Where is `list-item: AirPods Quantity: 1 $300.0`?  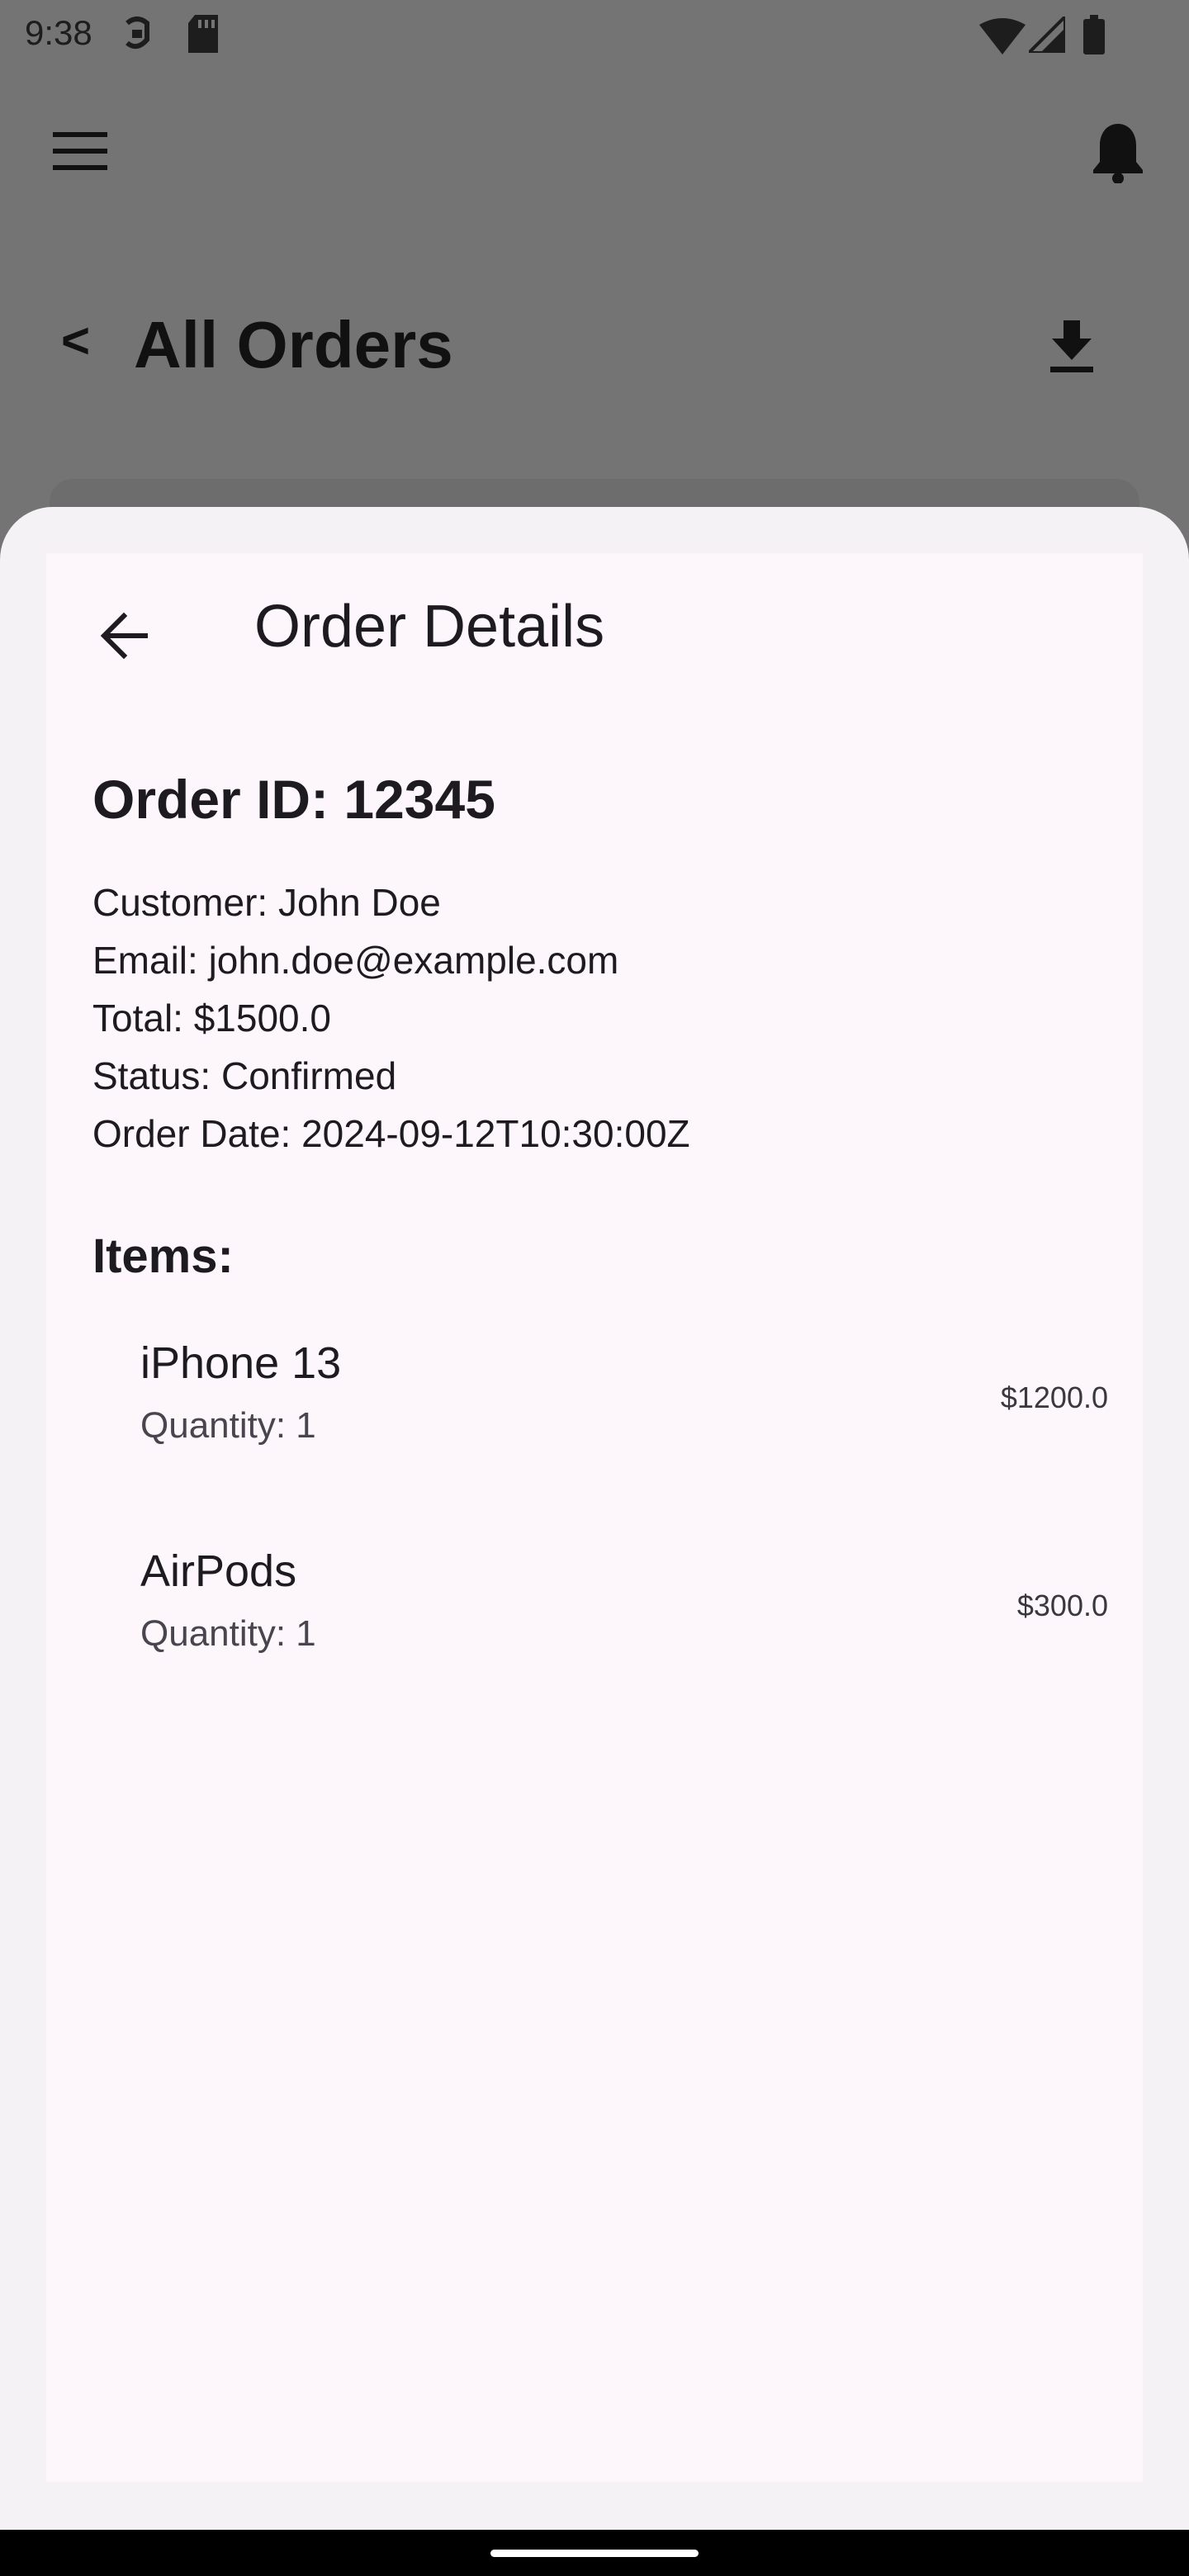 list-item: AirPods Quantity: 1 $300.0 is located at coordinates (600, 1620).